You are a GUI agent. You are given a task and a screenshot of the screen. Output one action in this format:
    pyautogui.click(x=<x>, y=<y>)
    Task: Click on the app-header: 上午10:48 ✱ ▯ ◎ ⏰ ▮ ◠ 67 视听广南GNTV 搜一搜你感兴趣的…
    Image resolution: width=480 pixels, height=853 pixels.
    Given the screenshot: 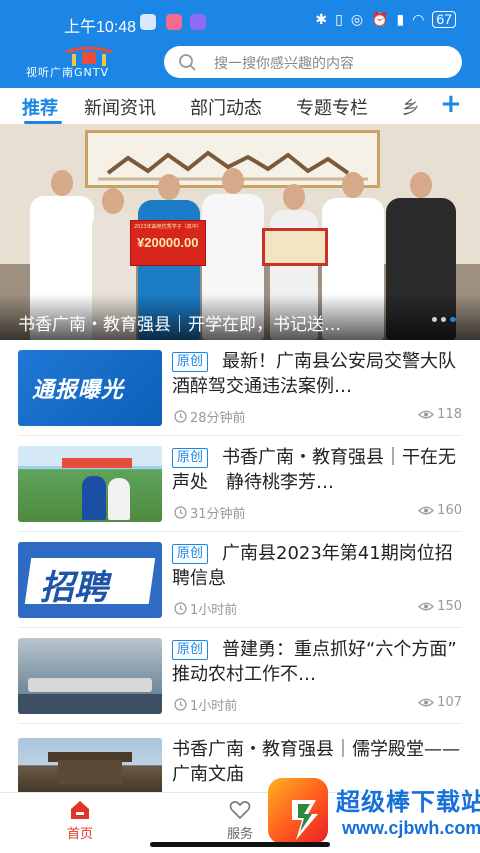 What is the action you would take?
    pyautogui.click(x=240, y=44)
    